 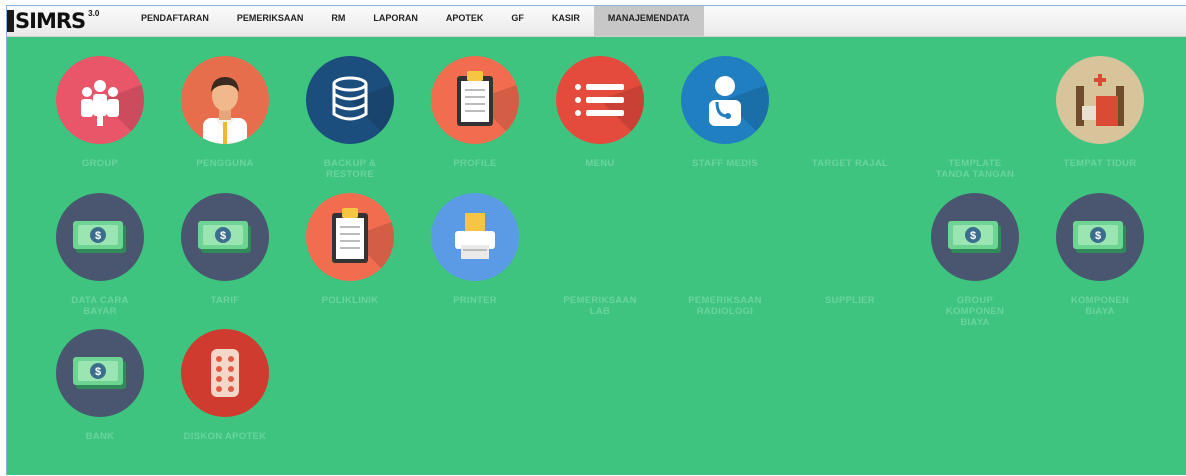 What do you see at coordinates (475, 163) in the screenshot?
I see `tile-label: PROFILE` at bounding box center [475, 163].